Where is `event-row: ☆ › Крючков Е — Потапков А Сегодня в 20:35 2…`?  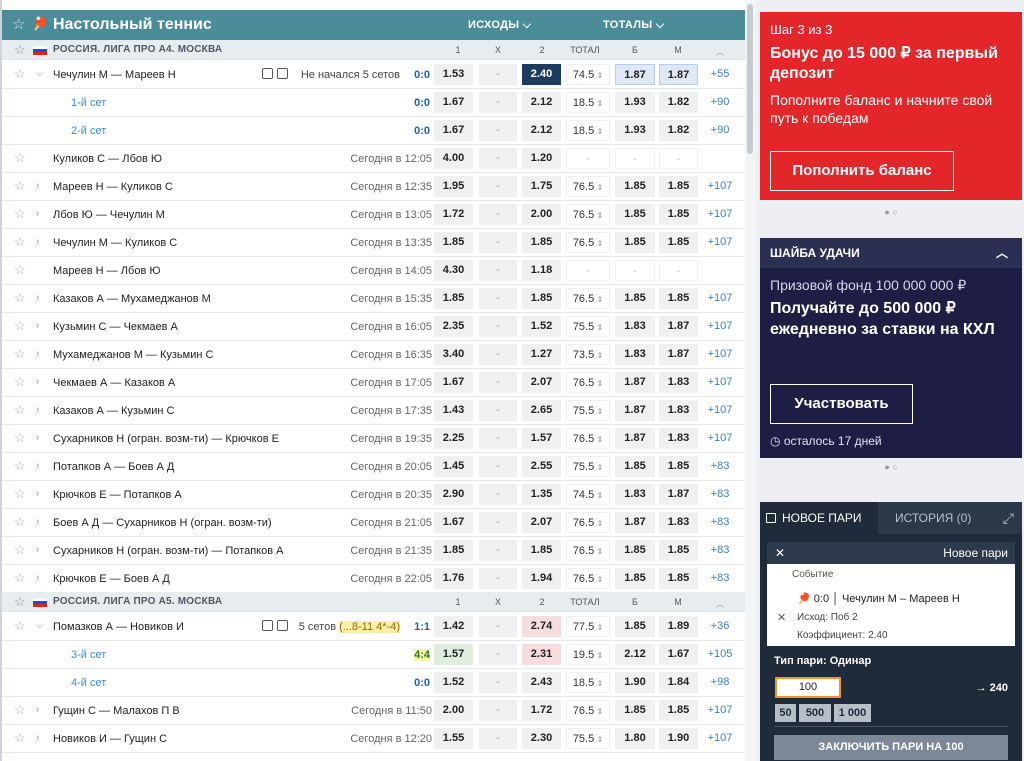
event-row: ☆ › Крючков Е — Потапков А Сегодня в 20:35 2… is located at coordinates (373, 495).